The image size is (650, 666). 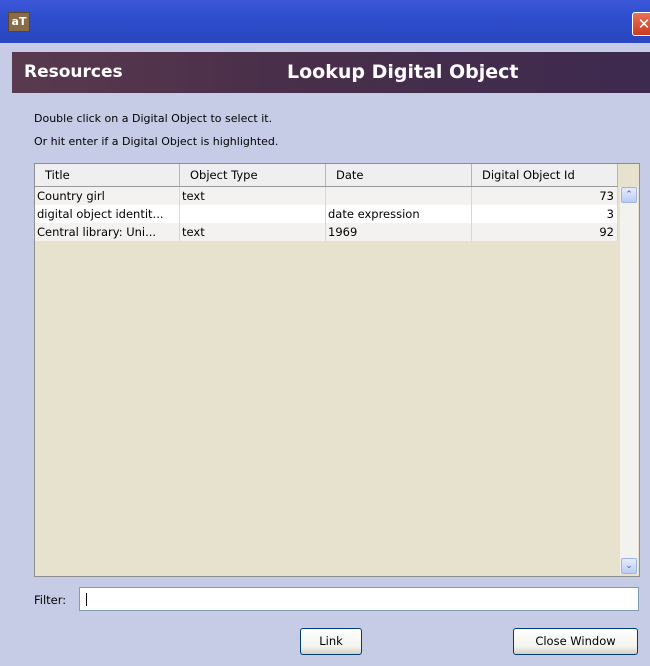 I want to click on cell-digital-object-id: 73, so click(x=545, y=196).